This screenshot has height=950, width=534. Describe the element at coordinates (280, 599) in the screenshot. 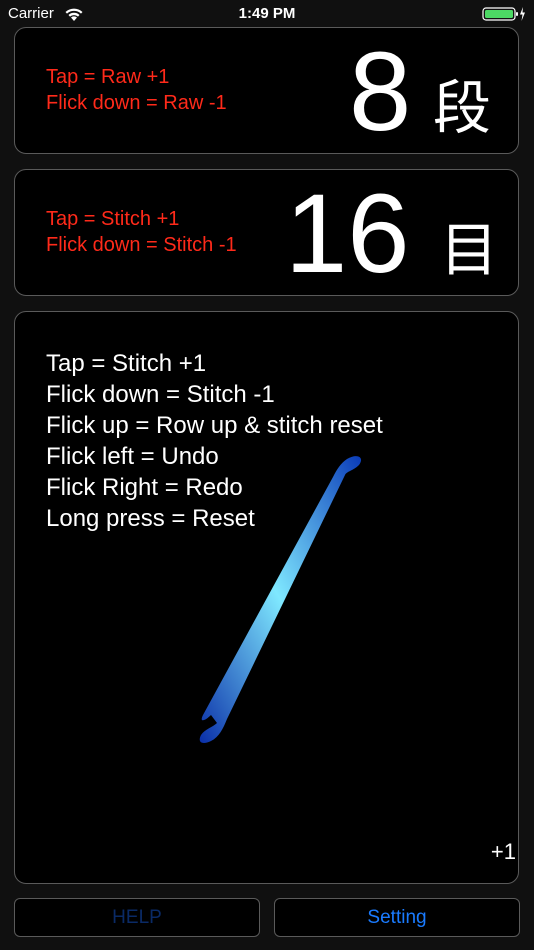

I see `crochet-hook-icon` at that location.